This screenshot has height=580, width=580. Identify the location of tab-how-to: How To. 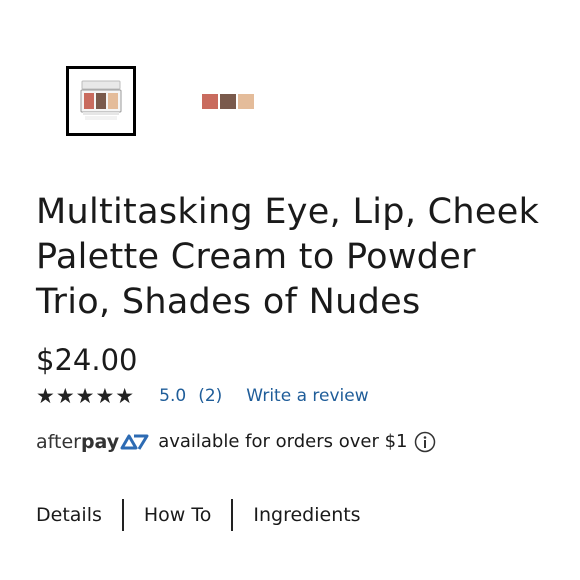
(178, 515).